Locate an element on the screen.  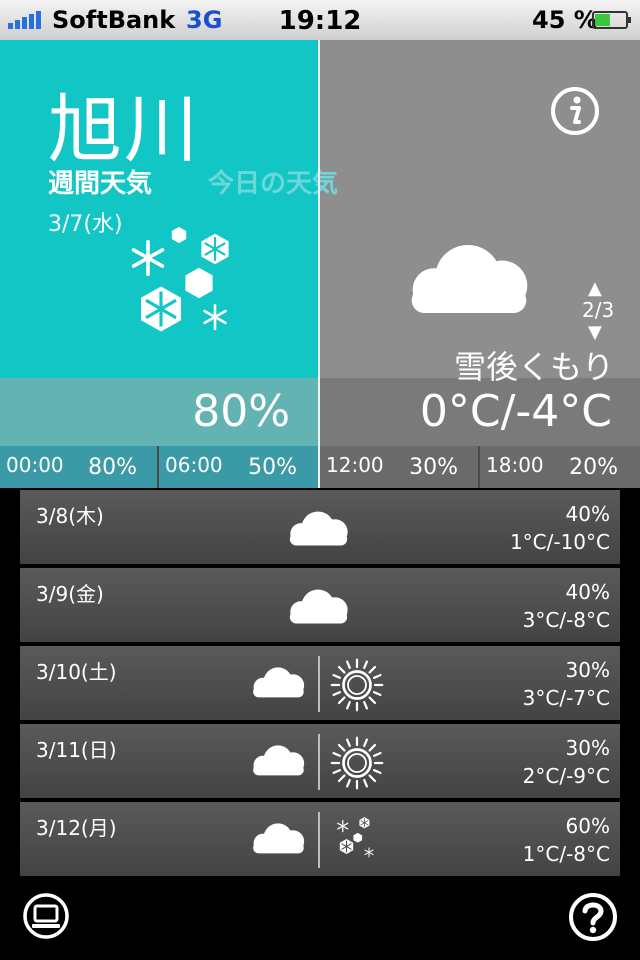
list-item: 3/8(木) 40% 1°C/-10°C is located at coordinates (320, 527).